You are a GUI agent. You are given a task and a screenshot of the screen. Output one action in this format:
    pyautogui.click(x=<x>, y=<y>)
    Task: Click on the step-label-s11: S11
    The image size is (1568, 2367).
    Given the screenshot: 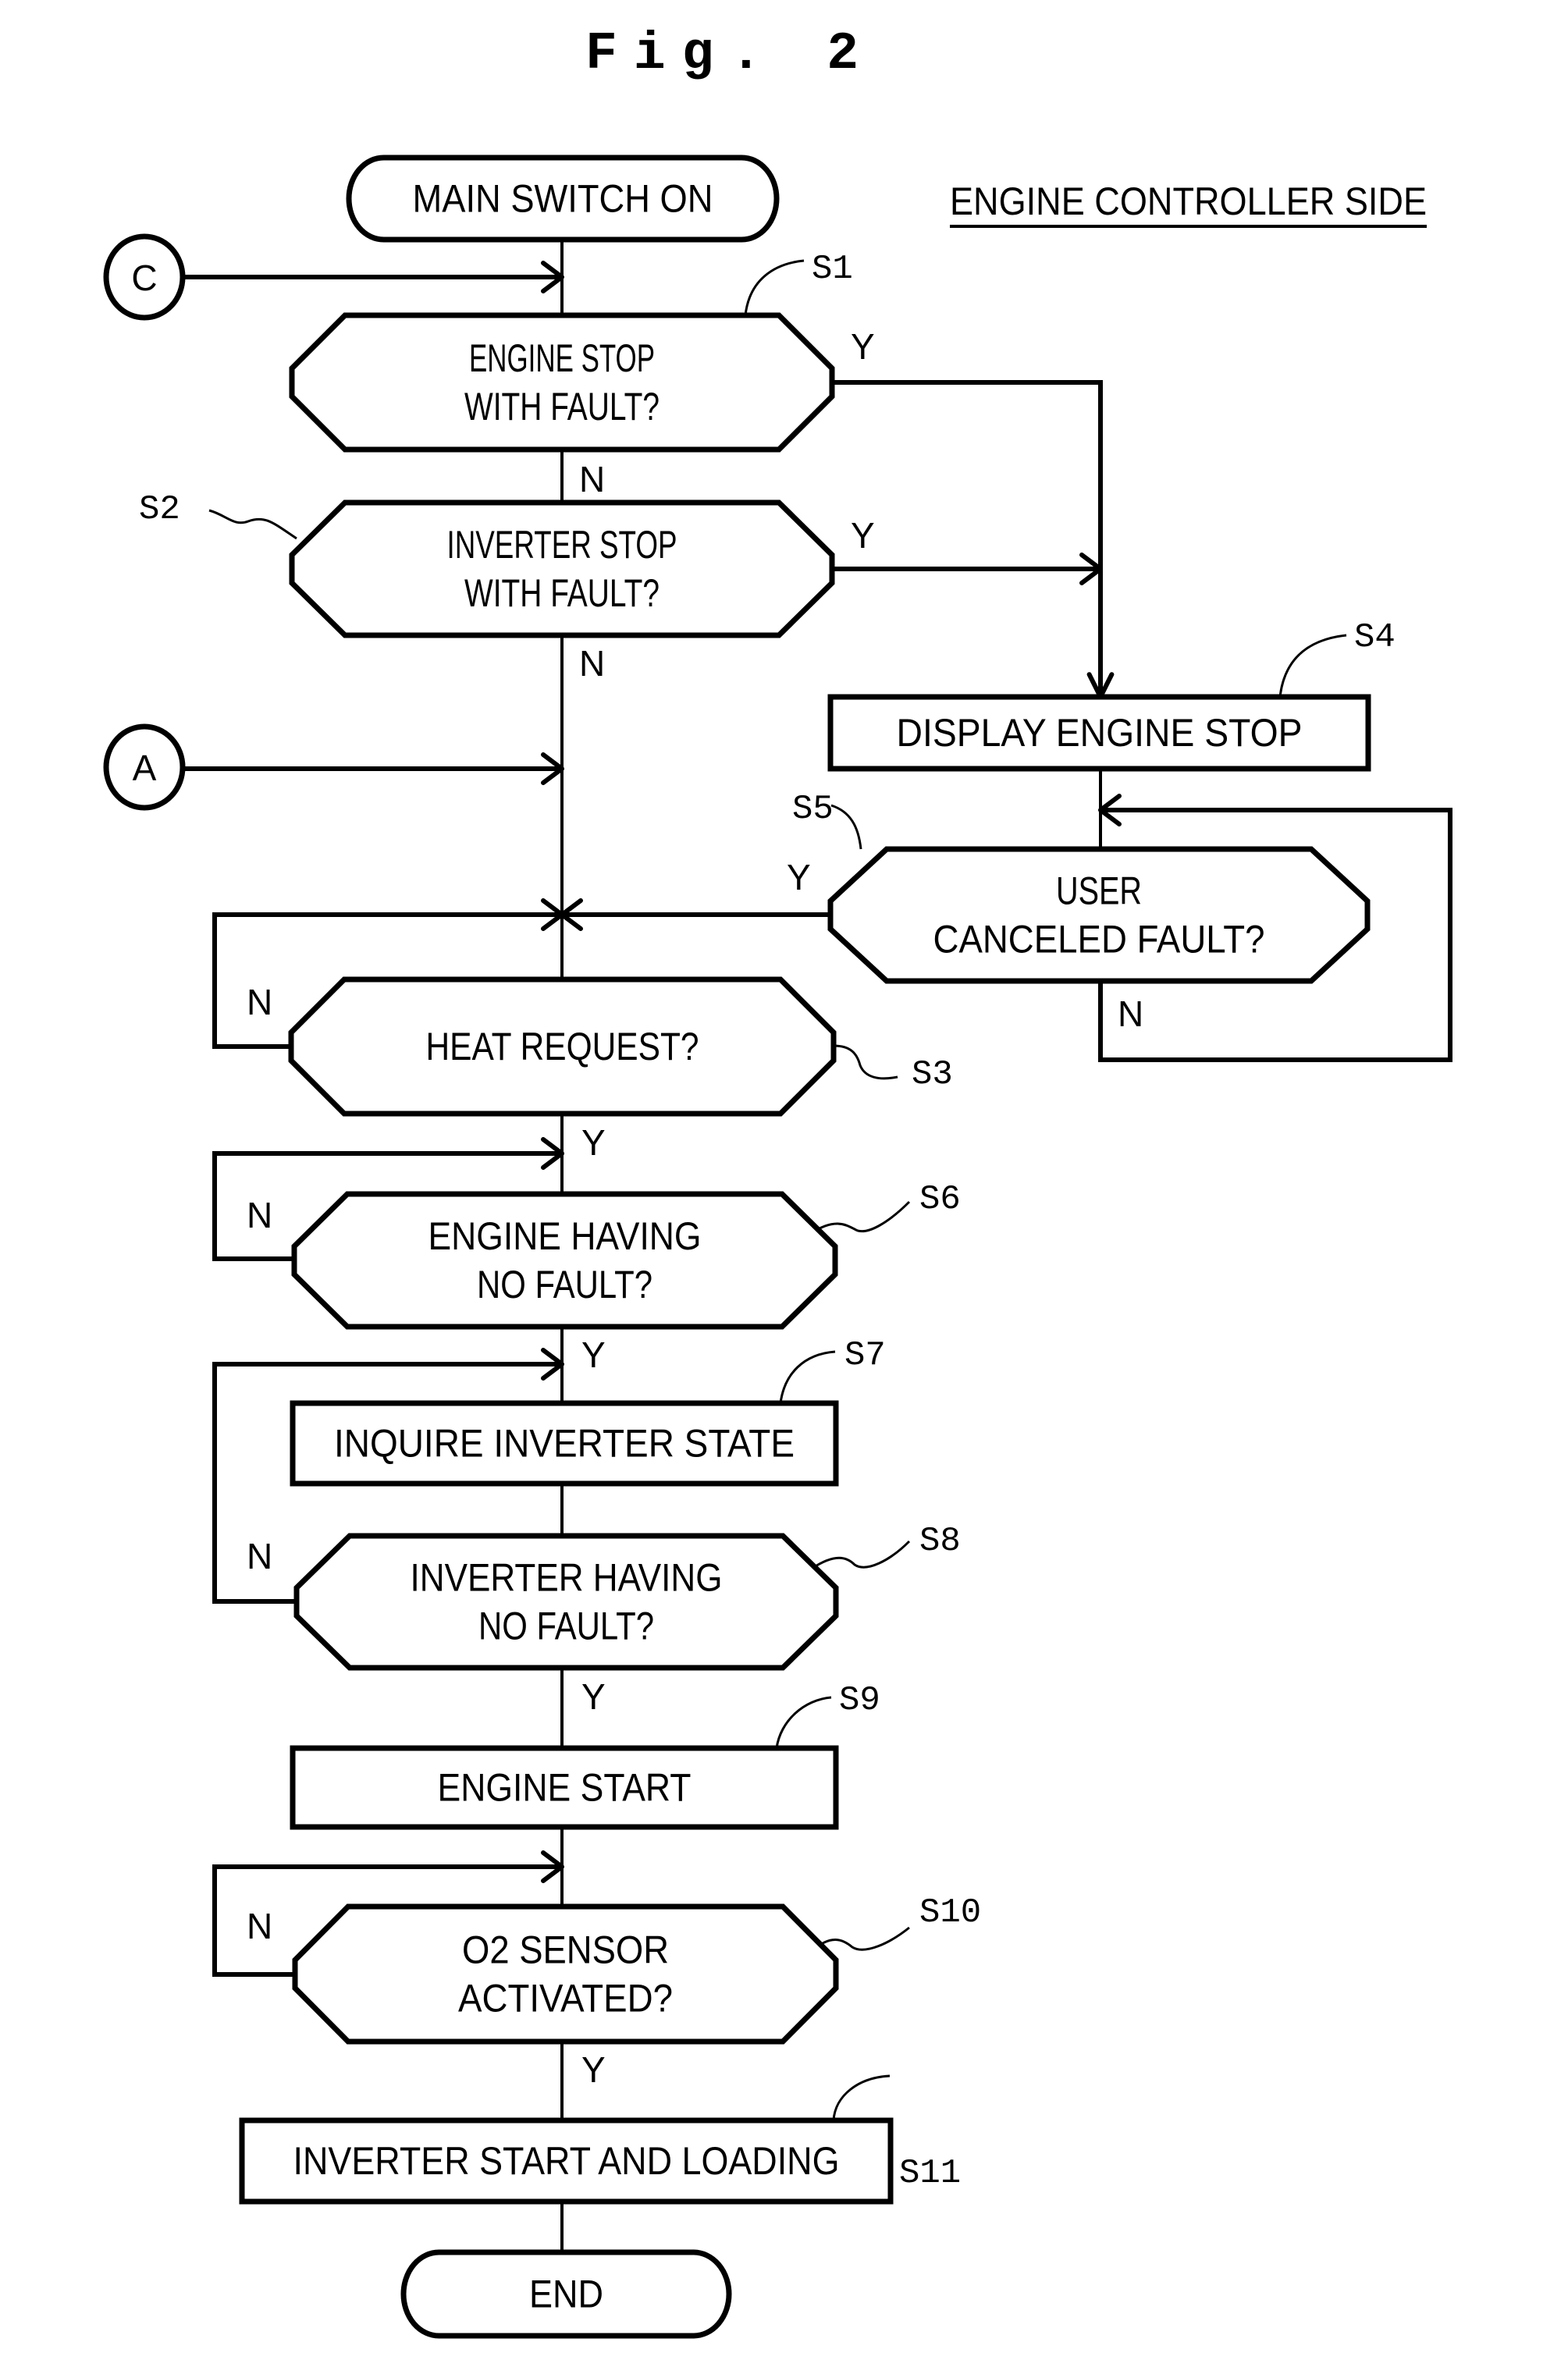 What is the action you would take?
    pyautogui.click(x=930, y=2173)
    